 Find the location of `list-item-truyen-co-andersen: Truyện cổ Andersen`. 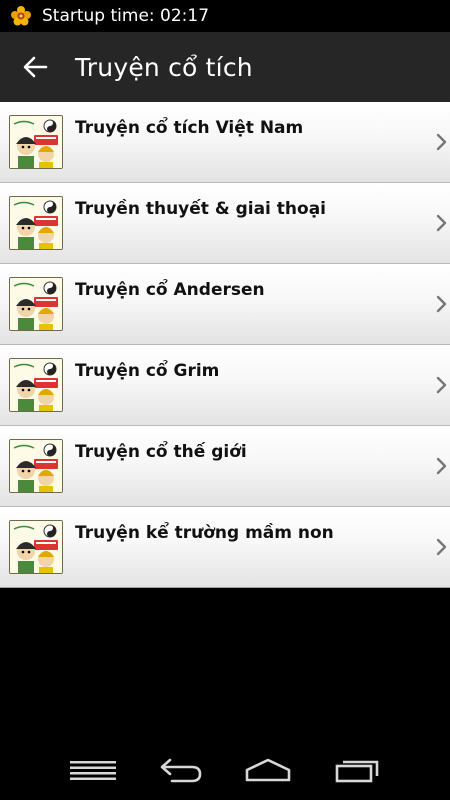

list-item-truyen-co-andersen: Truyện cổ Andersen is located at coordinates (225, 304).